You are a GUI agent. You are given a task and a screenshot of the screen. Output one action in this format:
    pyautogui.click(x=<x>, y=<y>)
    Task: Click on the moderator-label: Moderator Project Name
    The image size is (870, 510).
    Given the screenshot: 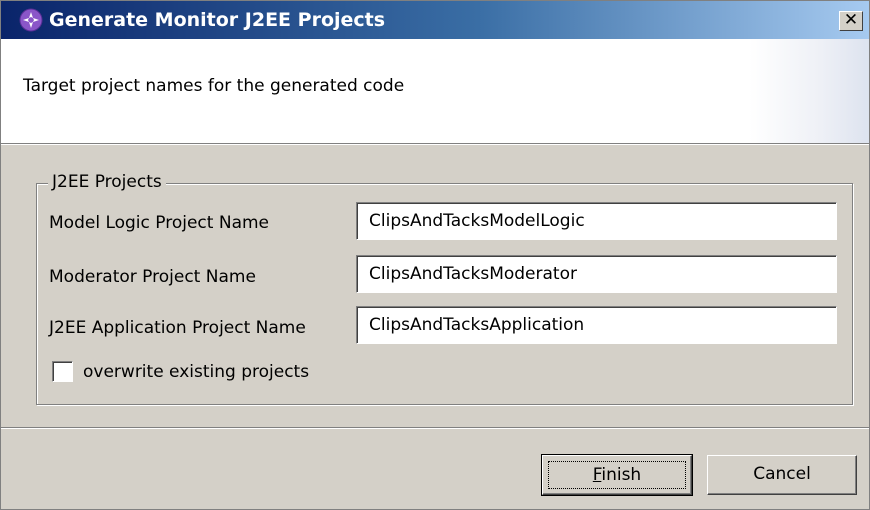 What is the action you would take?
    pyautogui.click(x=152, y=277)
    